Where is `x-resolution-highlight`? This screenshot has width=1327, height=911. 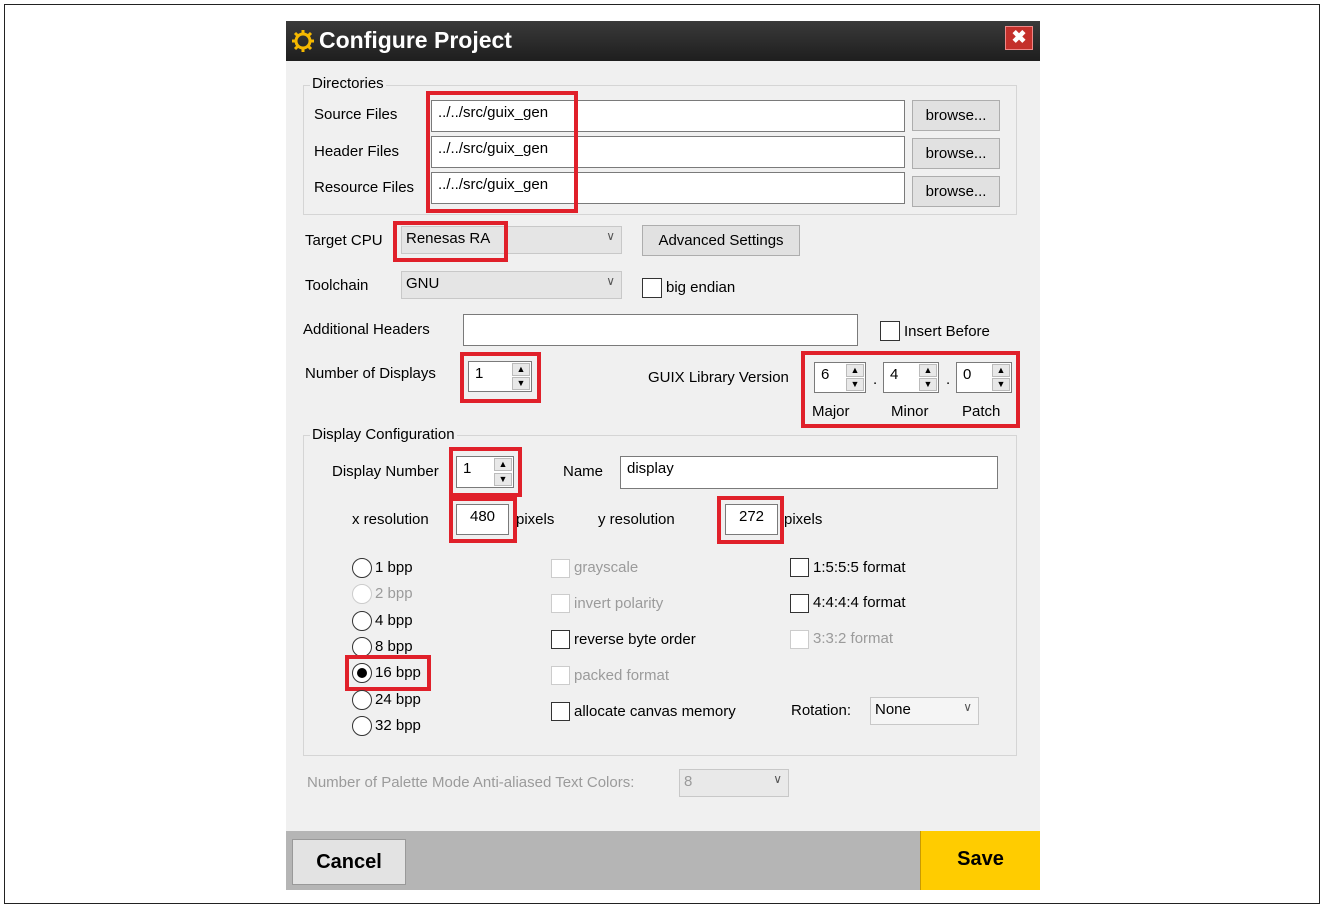 x-resolution-highlight is located at coordinates (483, 520).